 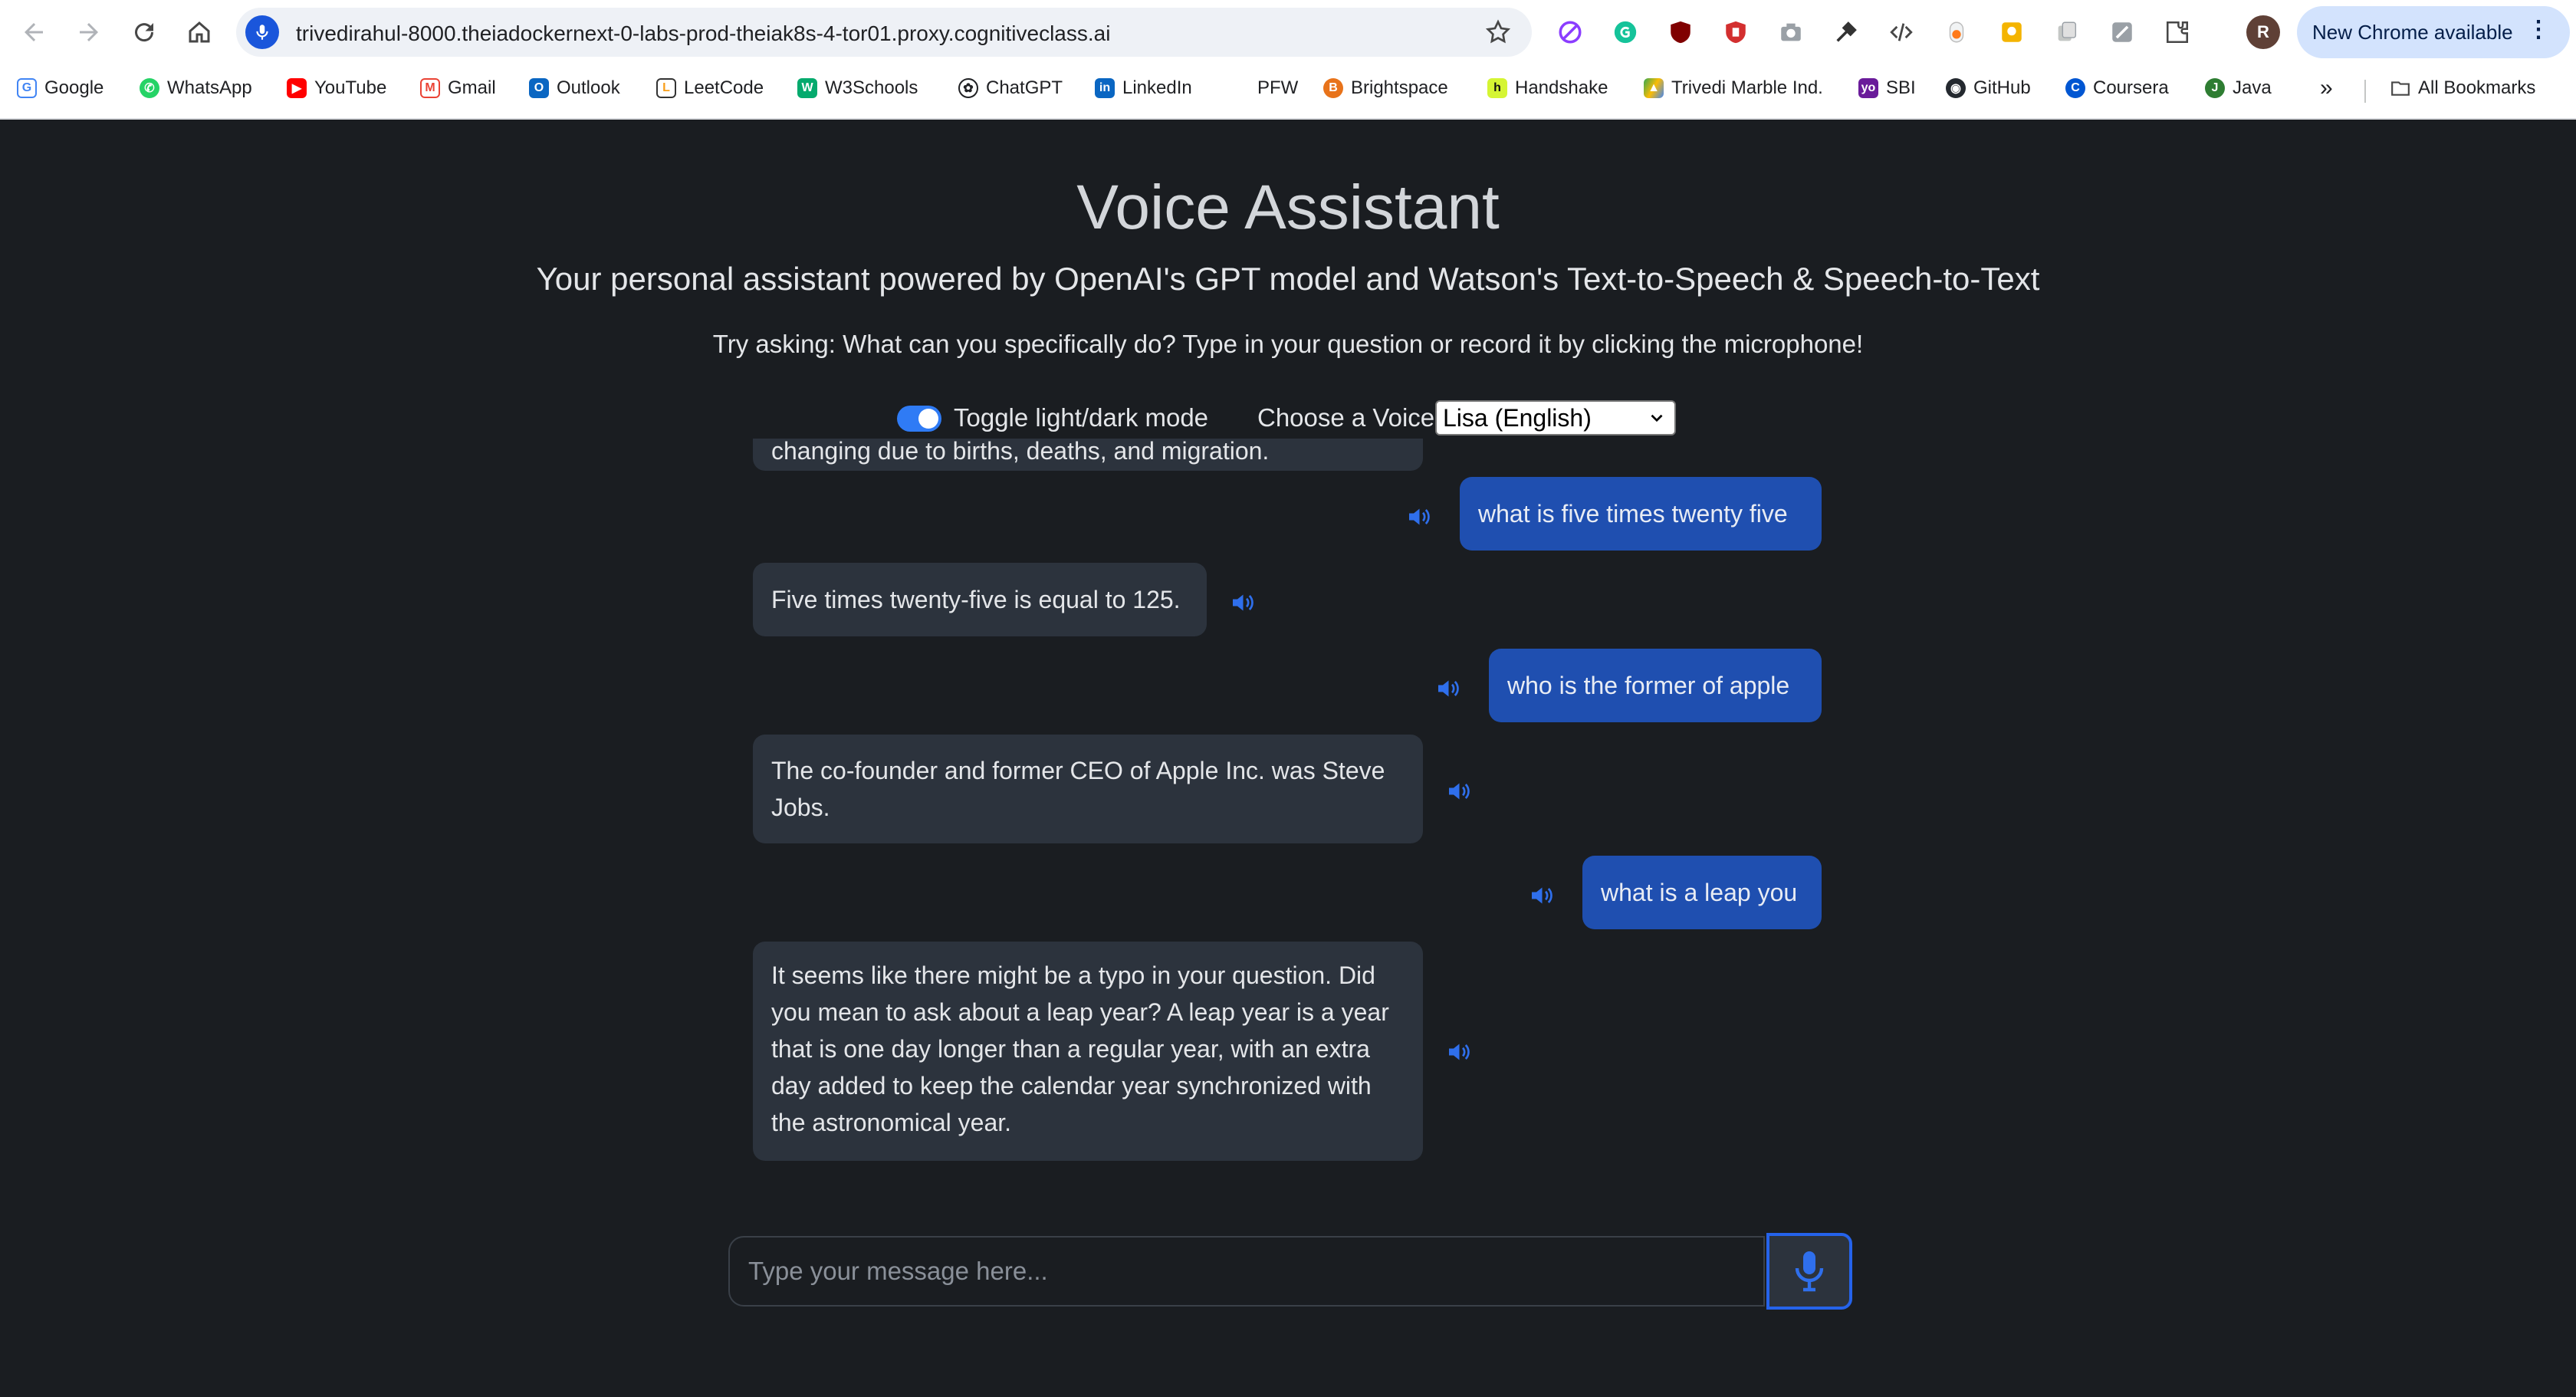 I want to click on github-icon: ◉, so click(x=1956, y=88).